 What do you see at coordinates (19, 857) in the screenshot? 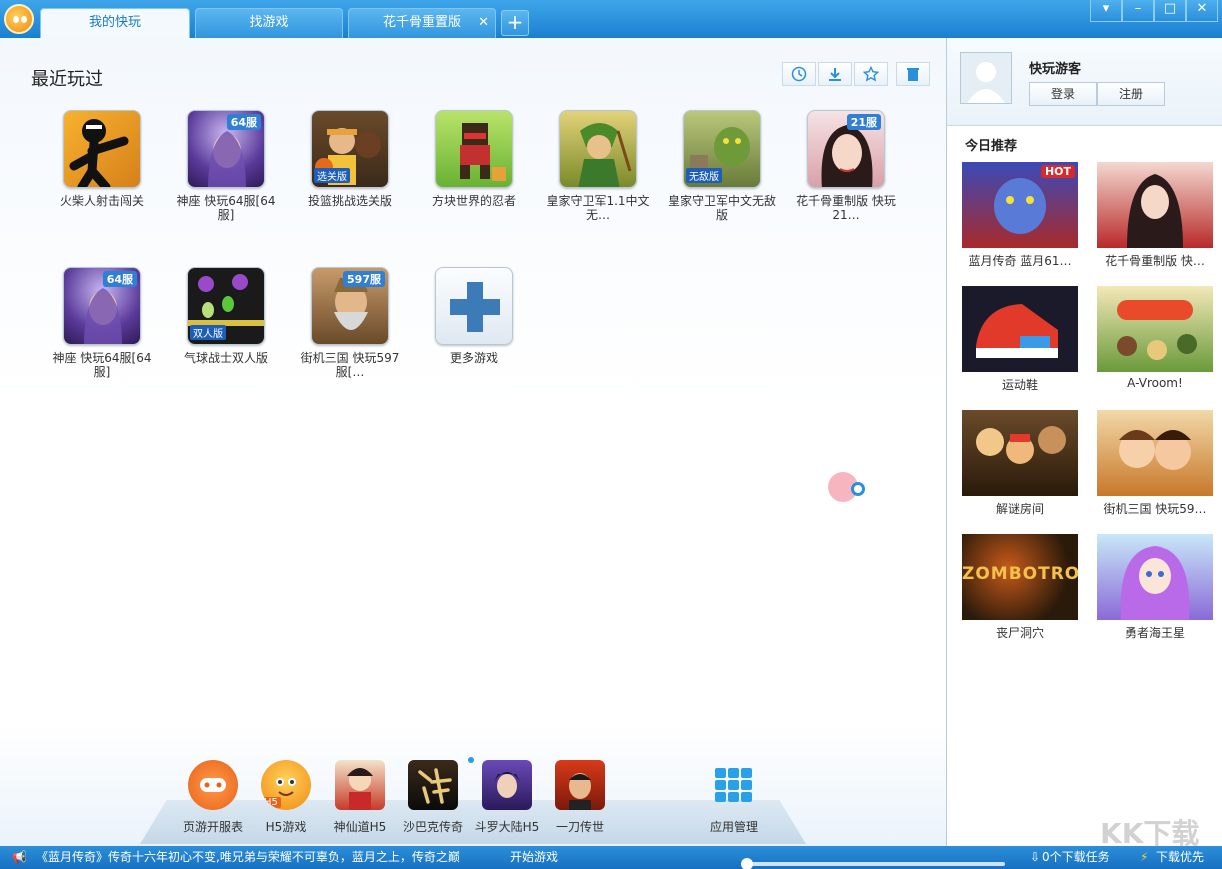
I see `megaphone-icon: 📢` at bounding box center [19, 857].